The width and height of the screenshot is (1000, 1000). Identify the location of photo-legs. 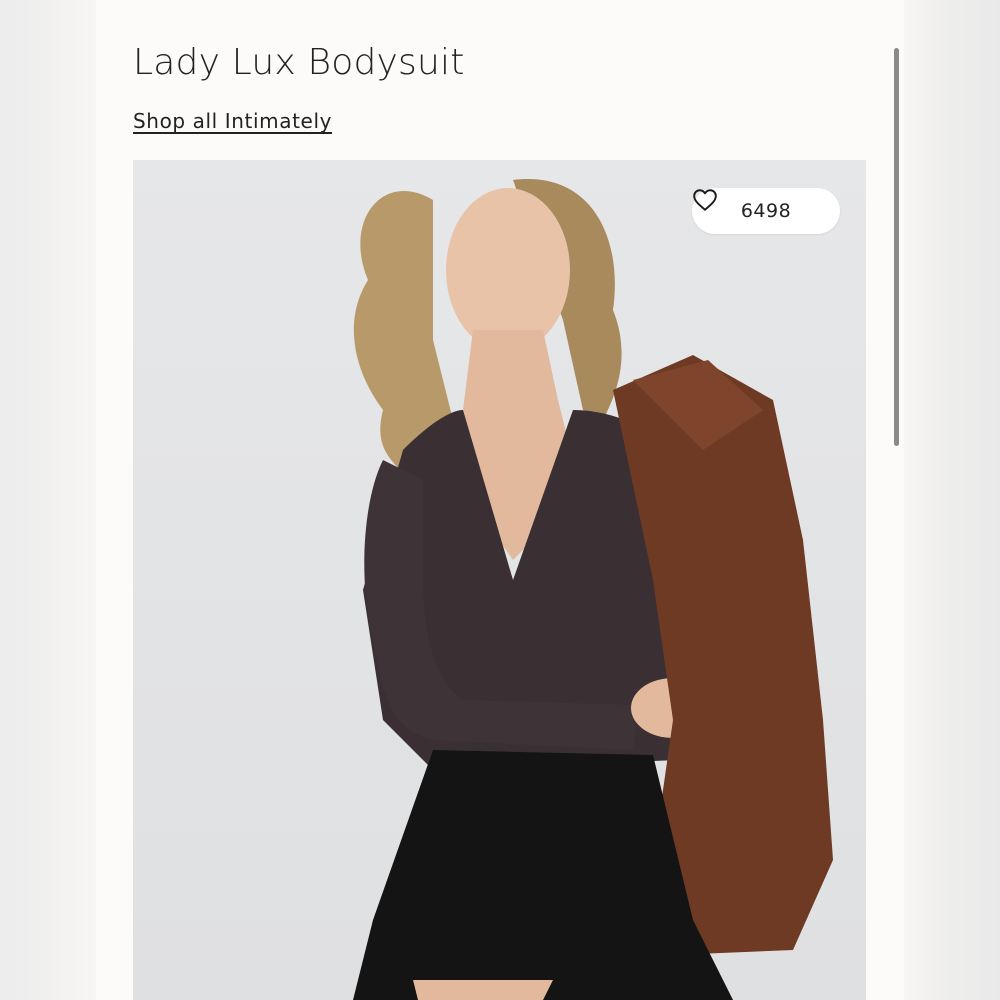
(483, 990).